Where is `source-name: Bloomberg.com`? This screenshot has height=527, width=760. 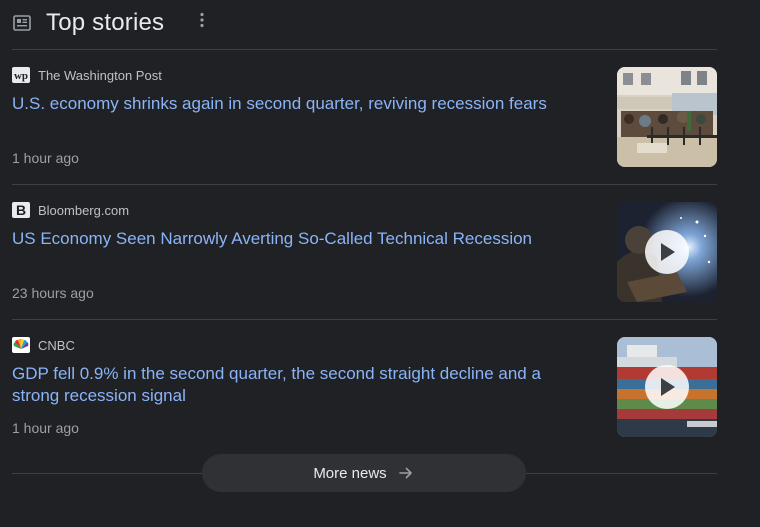
source-name: Bloomberg.com is located at coordinates (84, 210).